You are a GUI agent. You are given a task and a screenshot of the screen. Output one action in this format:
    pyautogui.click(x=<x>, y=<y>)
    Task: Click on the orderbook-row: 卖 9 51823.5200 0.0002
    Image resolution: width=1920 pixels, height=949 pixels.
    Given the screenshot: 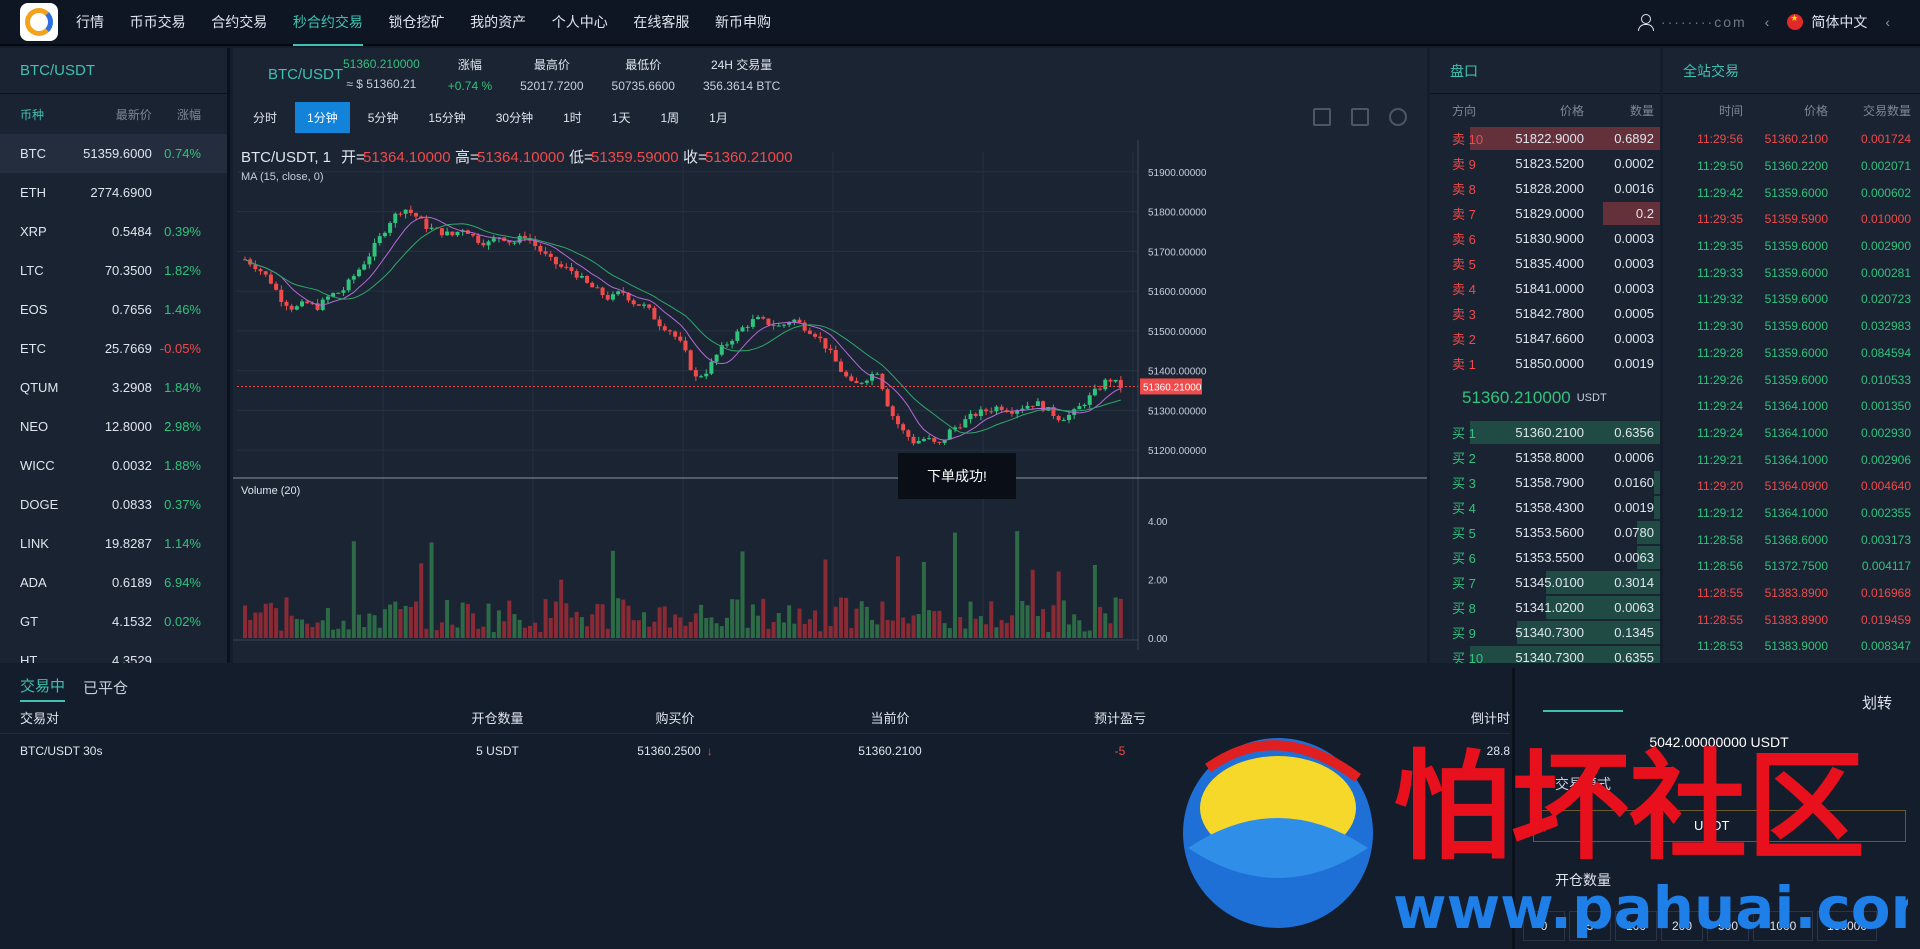 What is the action you would take?
    pyautogui.click(x=1545, y=163)
    